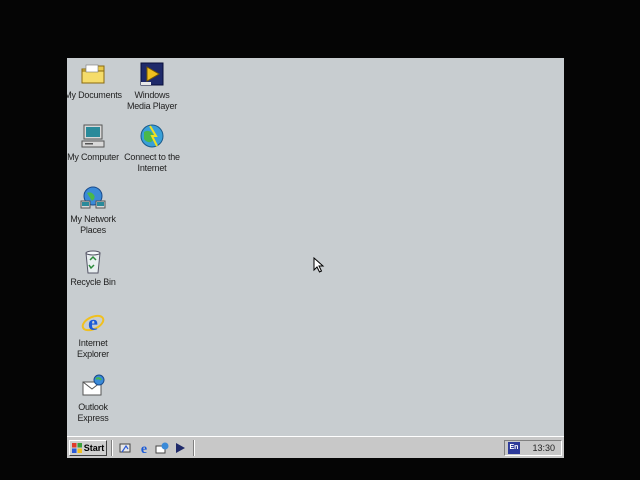 This screenshot has width=640, height=480. I want to click on taskbar: Start e En 13:30, so click(315, 447).